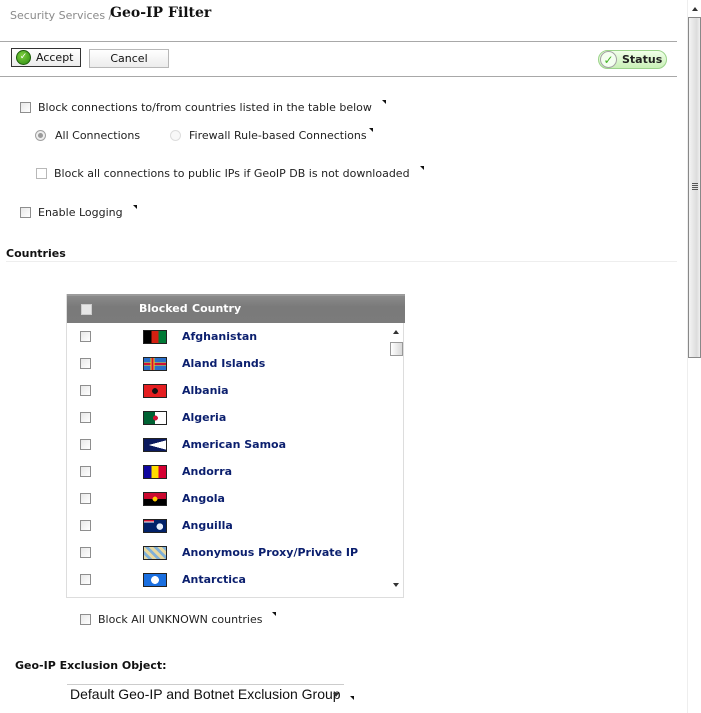  What do you see at coordinates (129, 58) in the screenshot?
I see `cancel-button: Cancel` at bounding box center [129, 58].